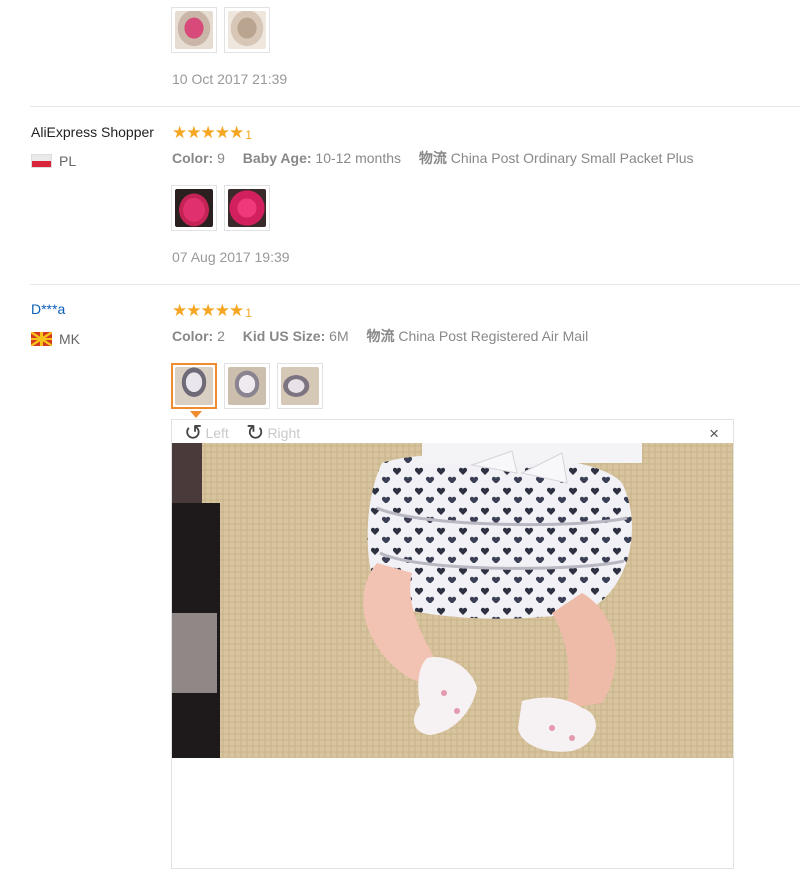 This screenshot has width=800, height=873. What do you see at coordinates (284, 433) in the screenshot?
I see `rotate-right-label: Right` at bounding box center [284, 433].